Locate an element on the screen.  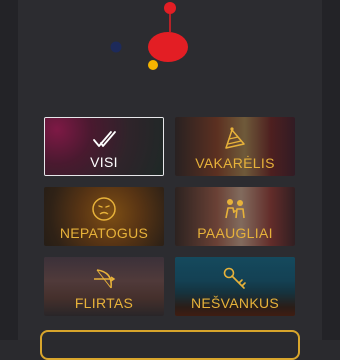
right-margin is located at coordinates (331, 170).